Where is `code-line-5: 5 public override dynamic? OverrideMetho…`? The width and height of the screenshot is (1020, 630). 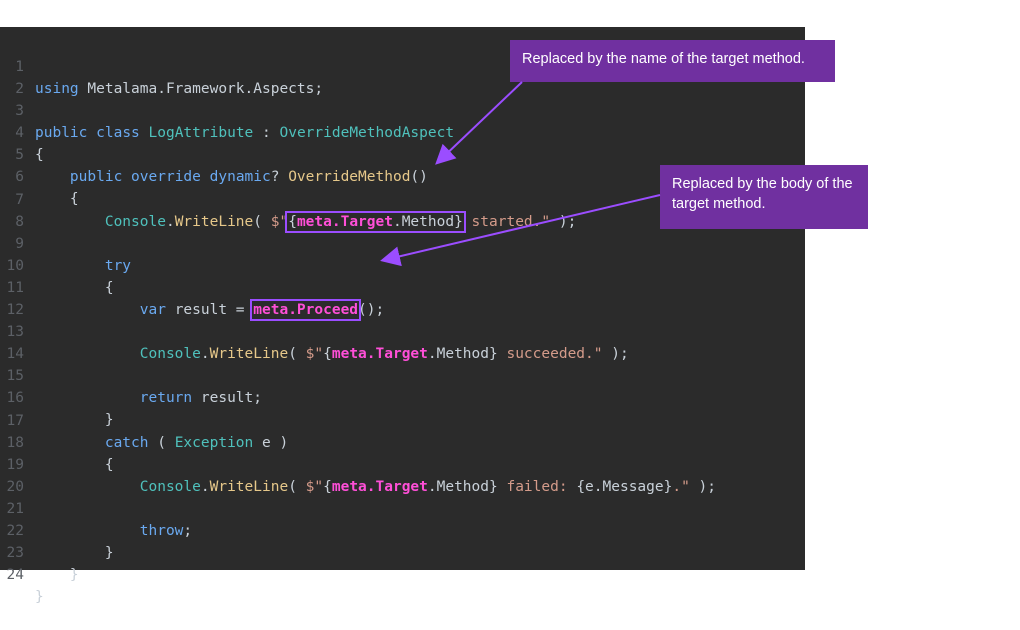
code-line-5: 5 public override dynamic? OverrideMetho… is located at coordinates (402, 153).